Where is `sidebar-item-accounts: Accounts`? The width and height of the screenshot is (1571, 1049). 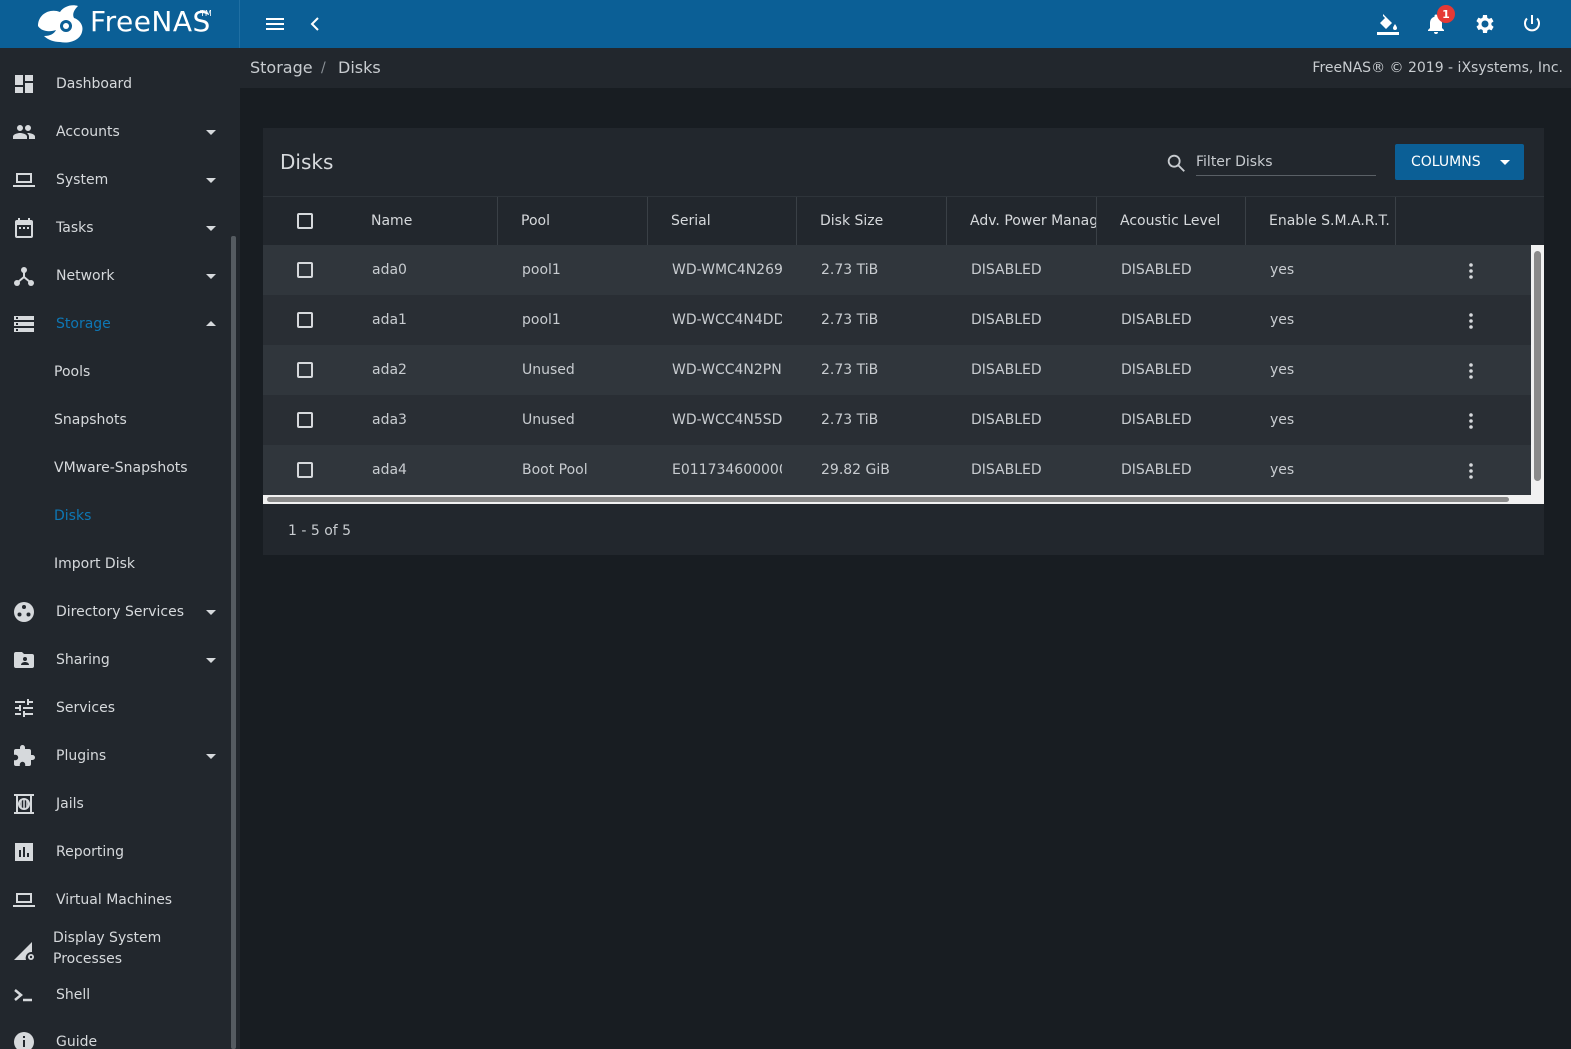
sidebar-item-accounts: Accounts is located at coordinates (115, 132).